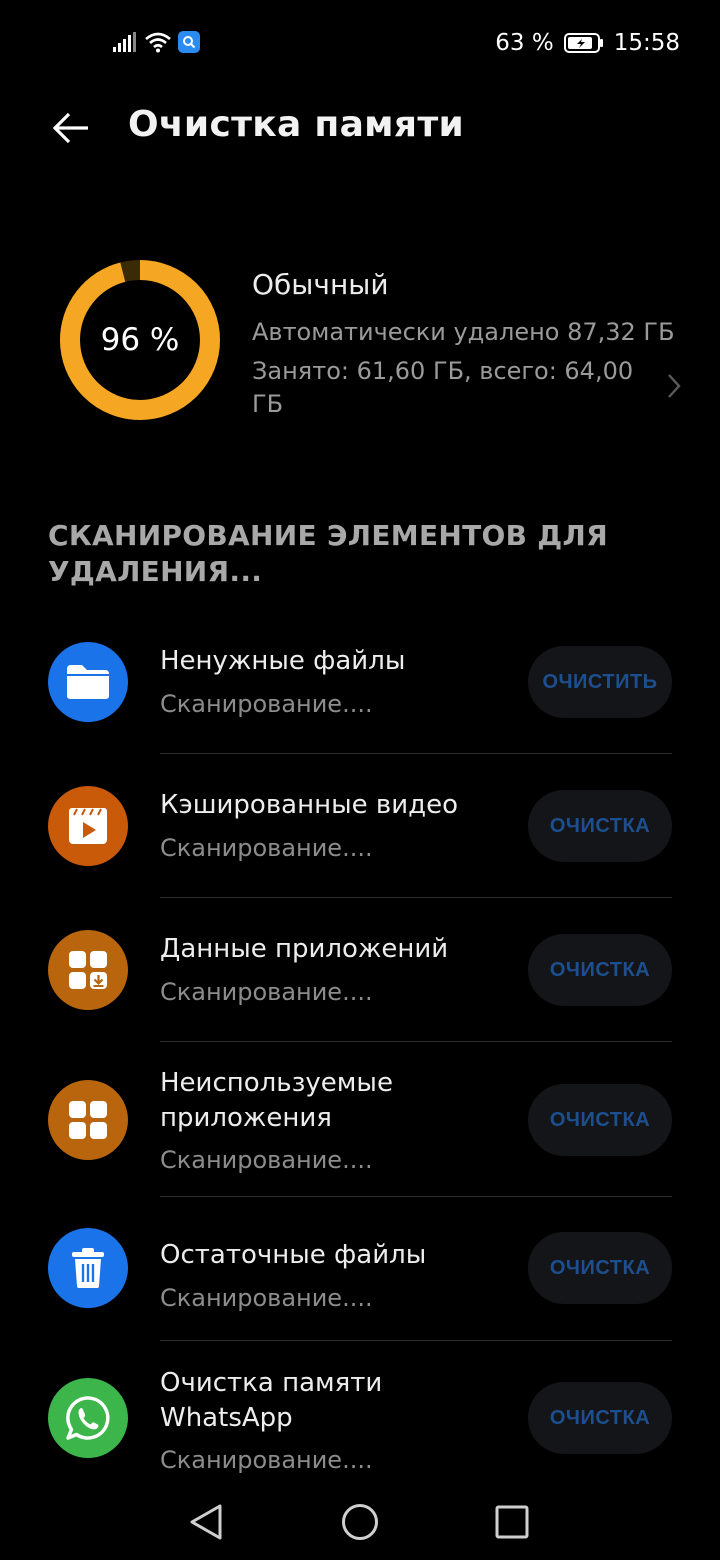  What do you see at coordinates (304, 949) in the screenshot?
I see `row-title: Данные приложений` at bounding box center [304, 949].